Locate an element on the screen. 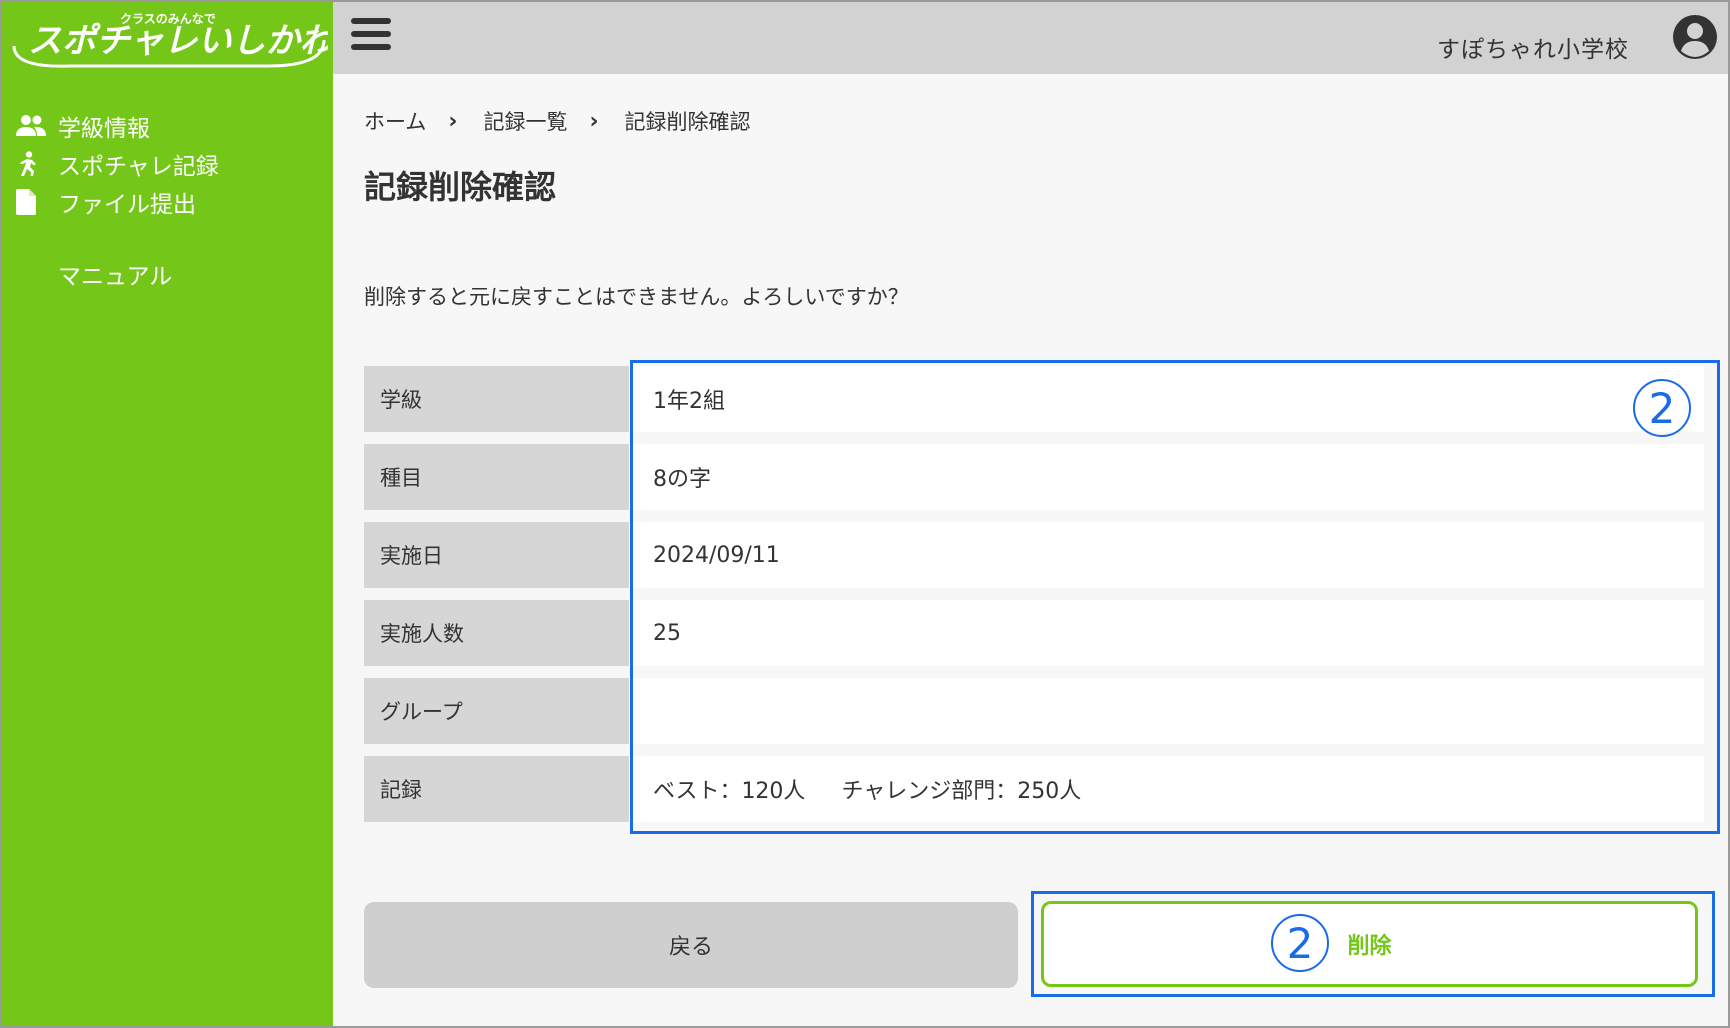 The height and width of the screenshot is (1028, 1730). table-row: グループ is located at coordinates (1034, 711).